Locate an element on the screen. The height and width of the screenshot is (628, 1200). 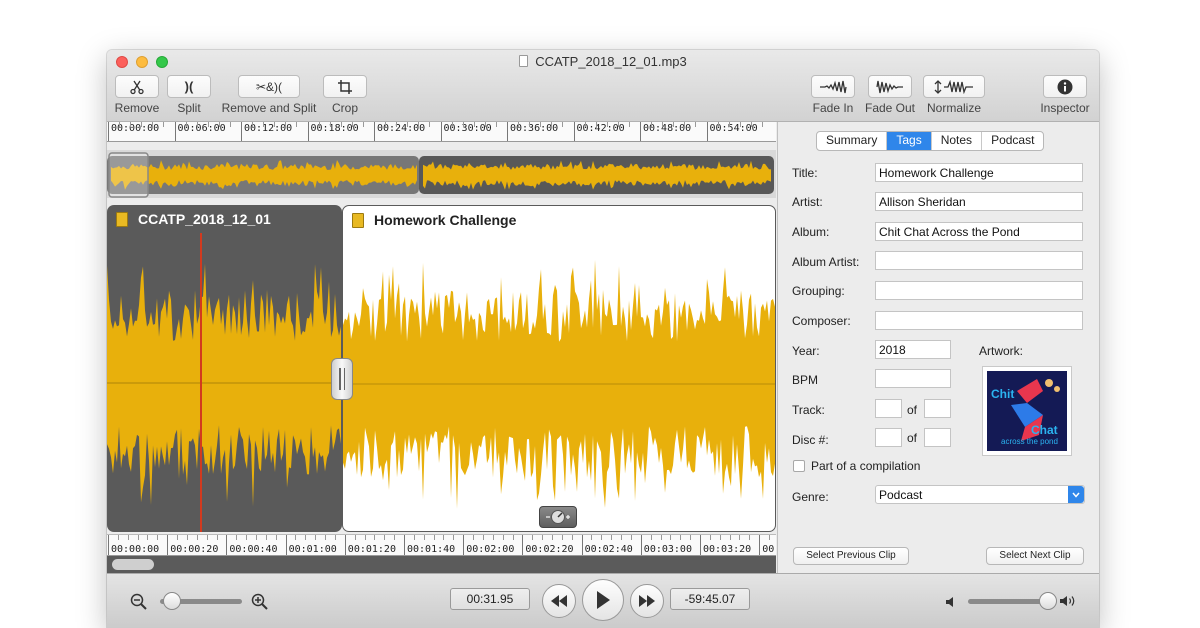
crop-tool: Crop is located at coordinates (345, 95).